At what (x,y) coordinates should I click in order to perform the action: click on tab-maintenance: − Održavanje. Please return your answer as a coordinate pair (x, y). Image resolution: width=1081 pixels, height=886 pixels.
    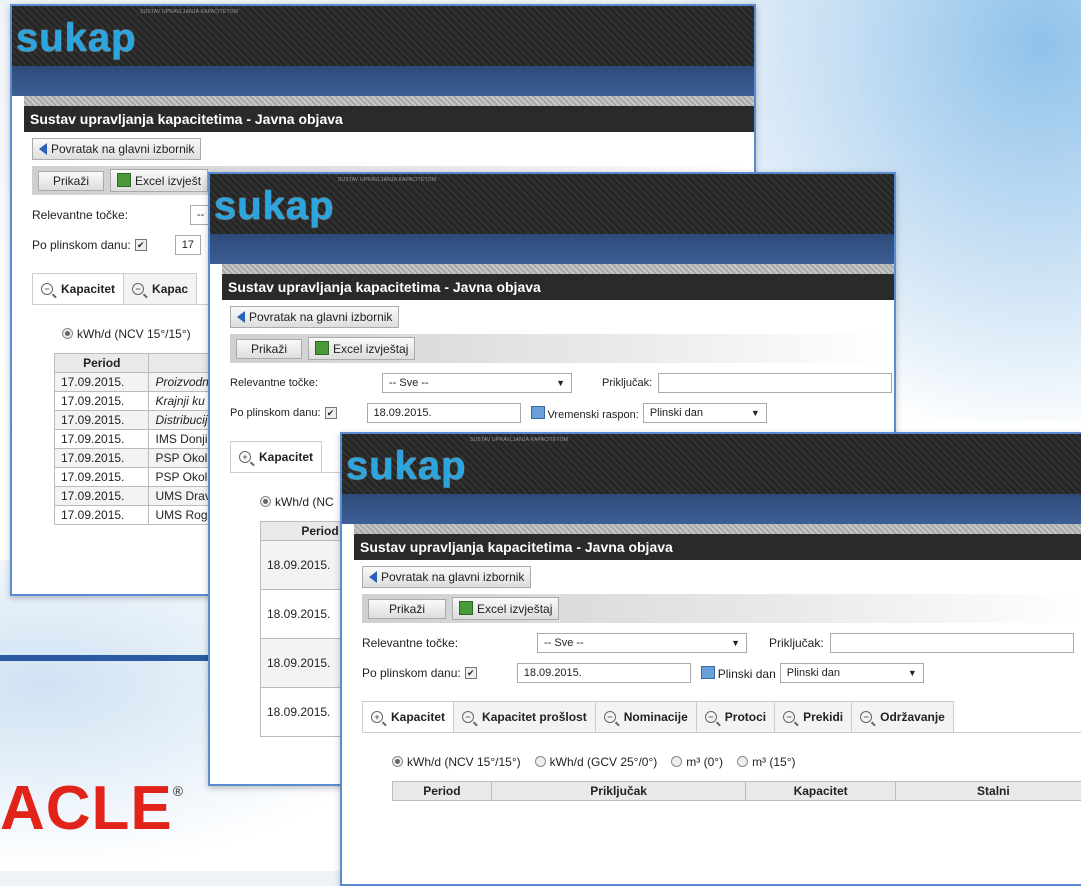
    Looking at the image, I should click on (902, 716).